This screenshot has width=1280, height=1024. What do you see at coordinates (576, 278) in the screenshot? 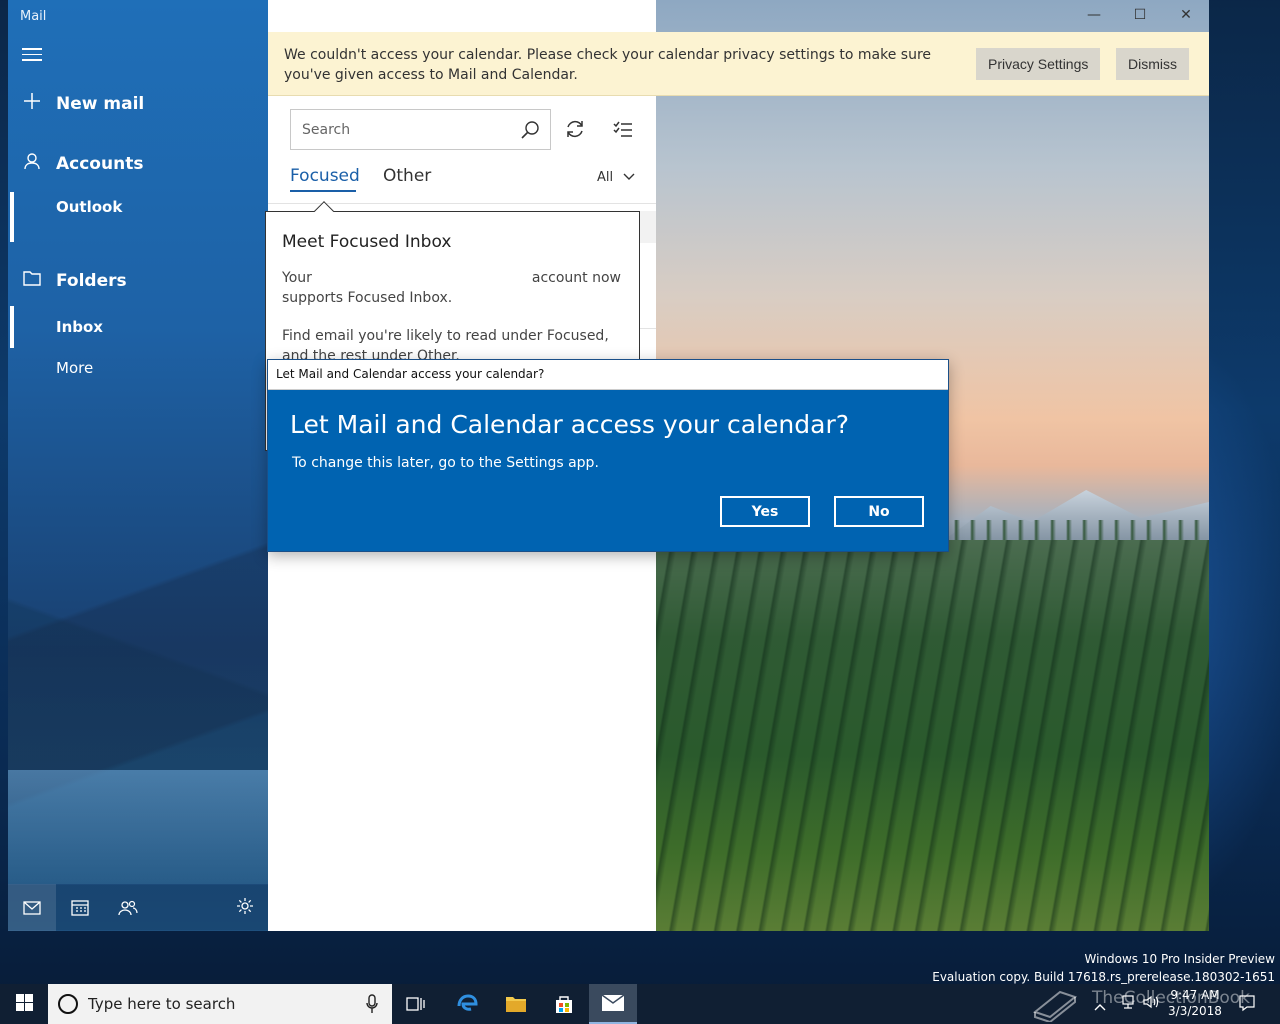
I see `tip-line1-end: account now` at bounding box center [576, 278].